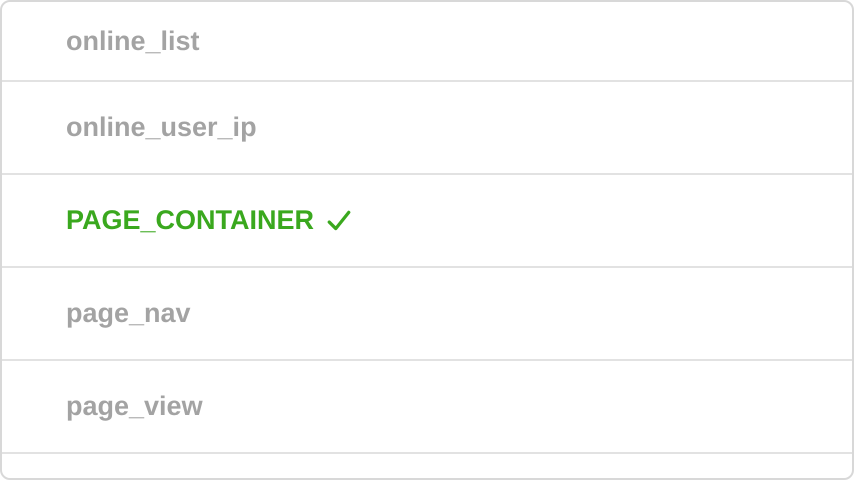  Describe the element at coordinates (339, 221) in the screenshot. I see `checkmark-icon` at that location.